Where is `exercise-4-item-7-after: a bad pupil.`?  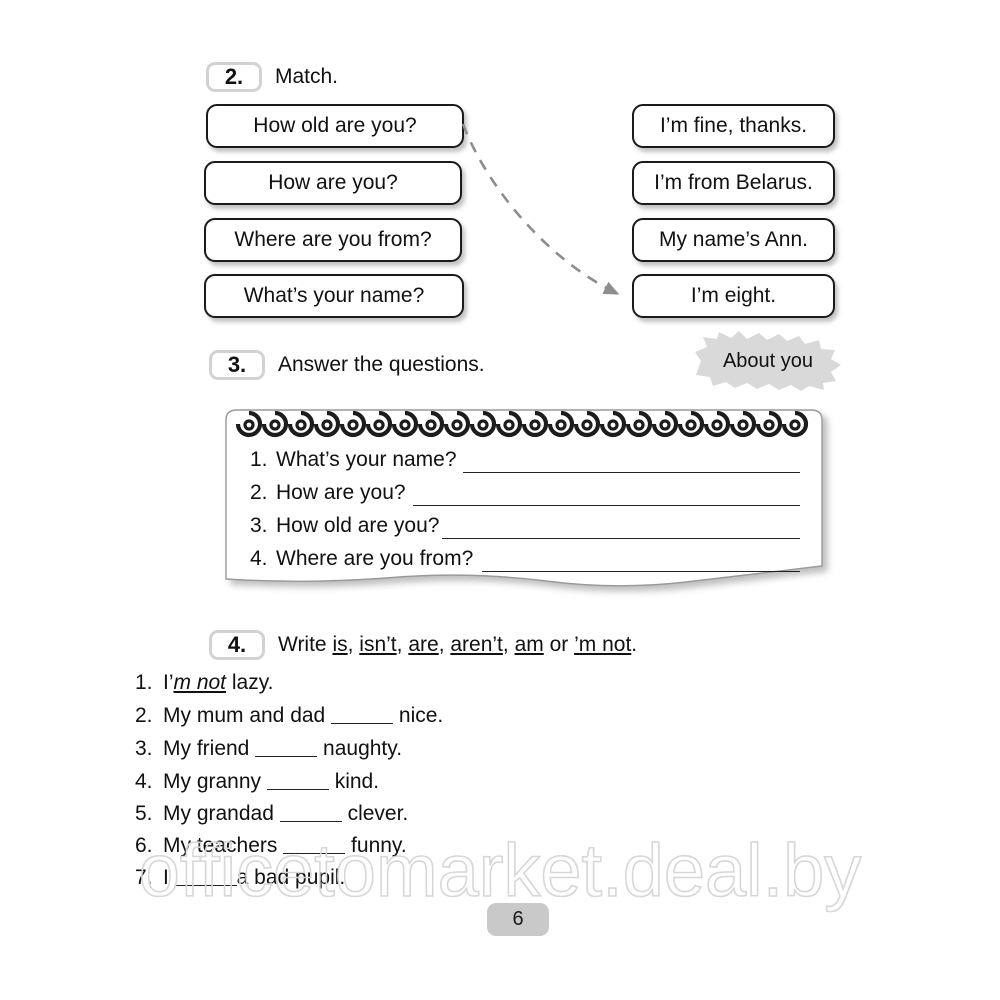 exercise-4-item-7-after: a bad pupil. is located at coordinates (291, 877).